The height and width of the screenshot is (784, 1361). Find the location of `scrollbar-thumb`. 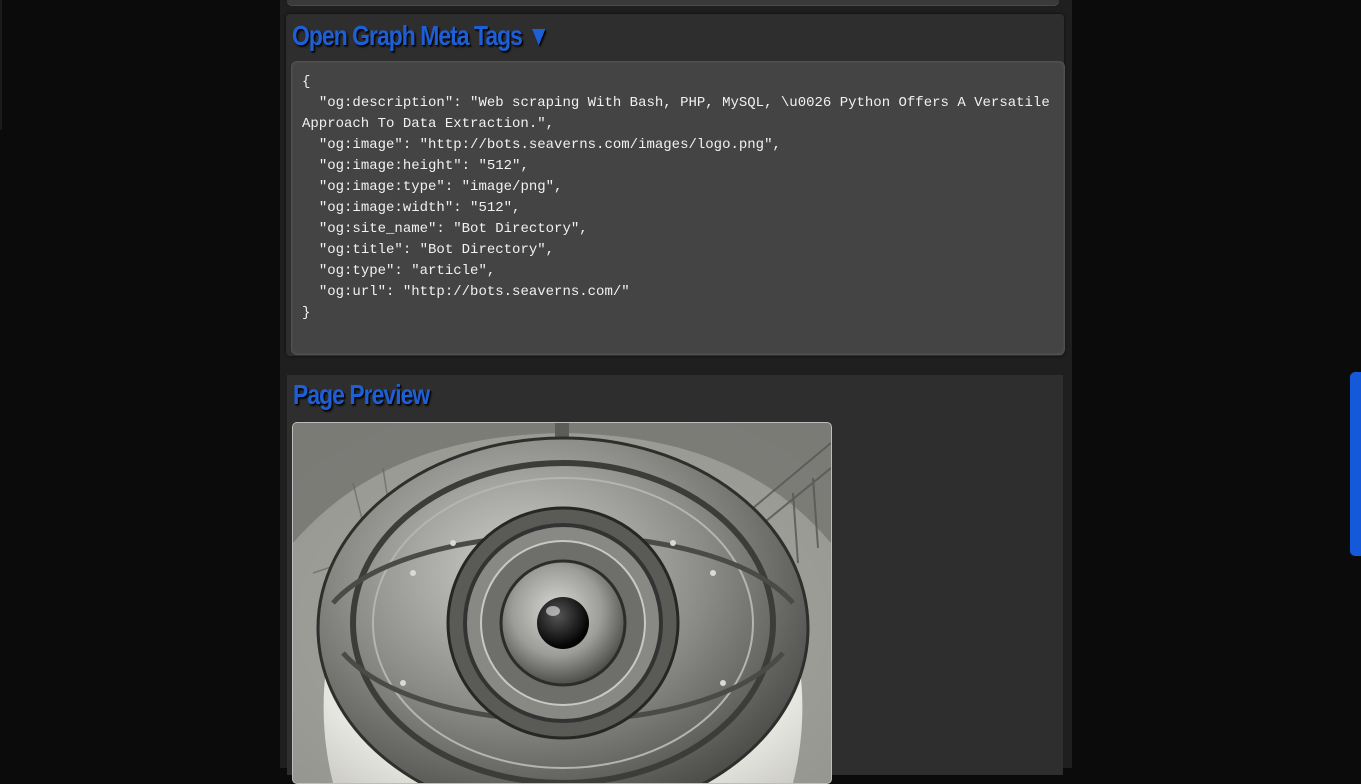

scrollbar-thumb is located at coordinates (1355, 464).